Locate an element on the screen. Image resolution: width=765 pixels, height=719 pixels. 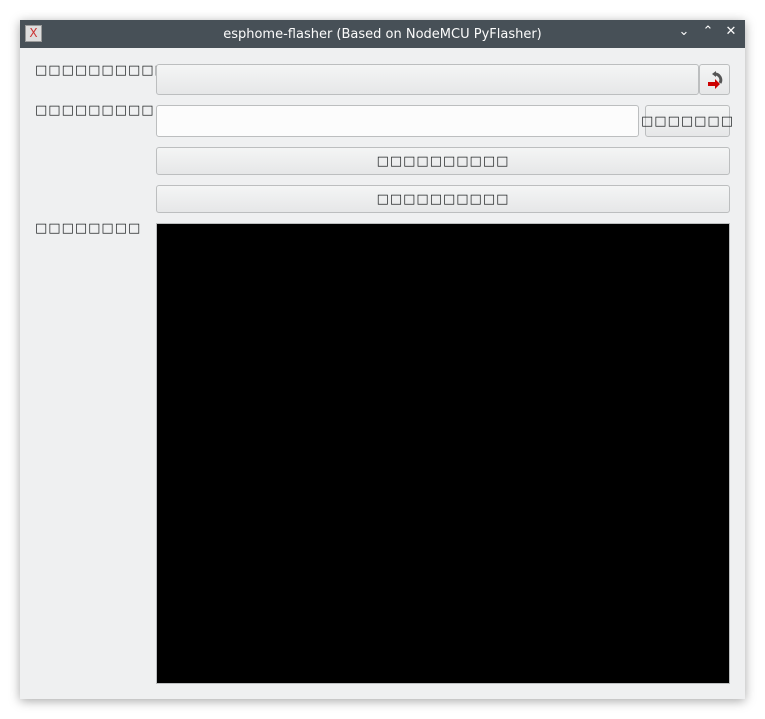
maximize-icon: ⌃ is located at coordinates (708, 31).